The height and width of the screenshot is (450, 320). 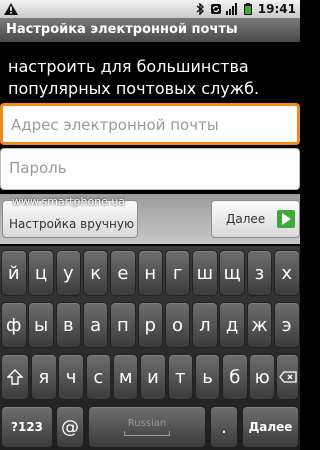 What do you see at coordinates (38, 168) in the screenshot?
I see `password-placeholder: Пароль` at bounding box center [38, 168].